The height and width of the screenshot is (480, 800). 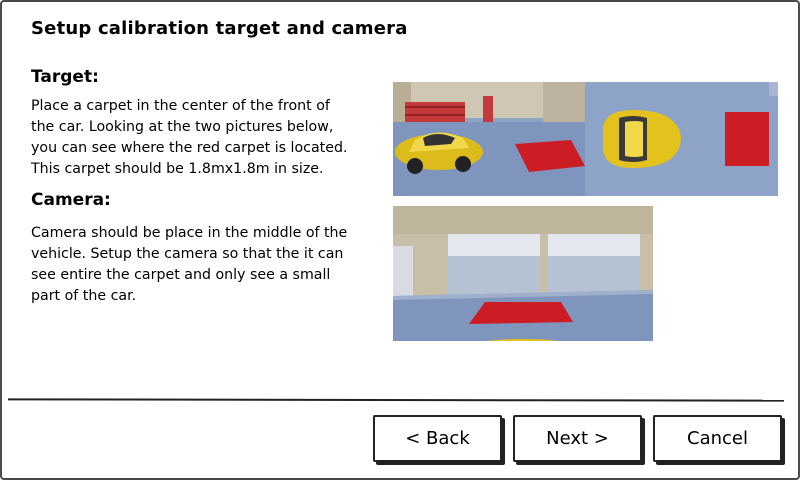 I want to click on cancel-button: Cancel, so click(x=717, y=438).